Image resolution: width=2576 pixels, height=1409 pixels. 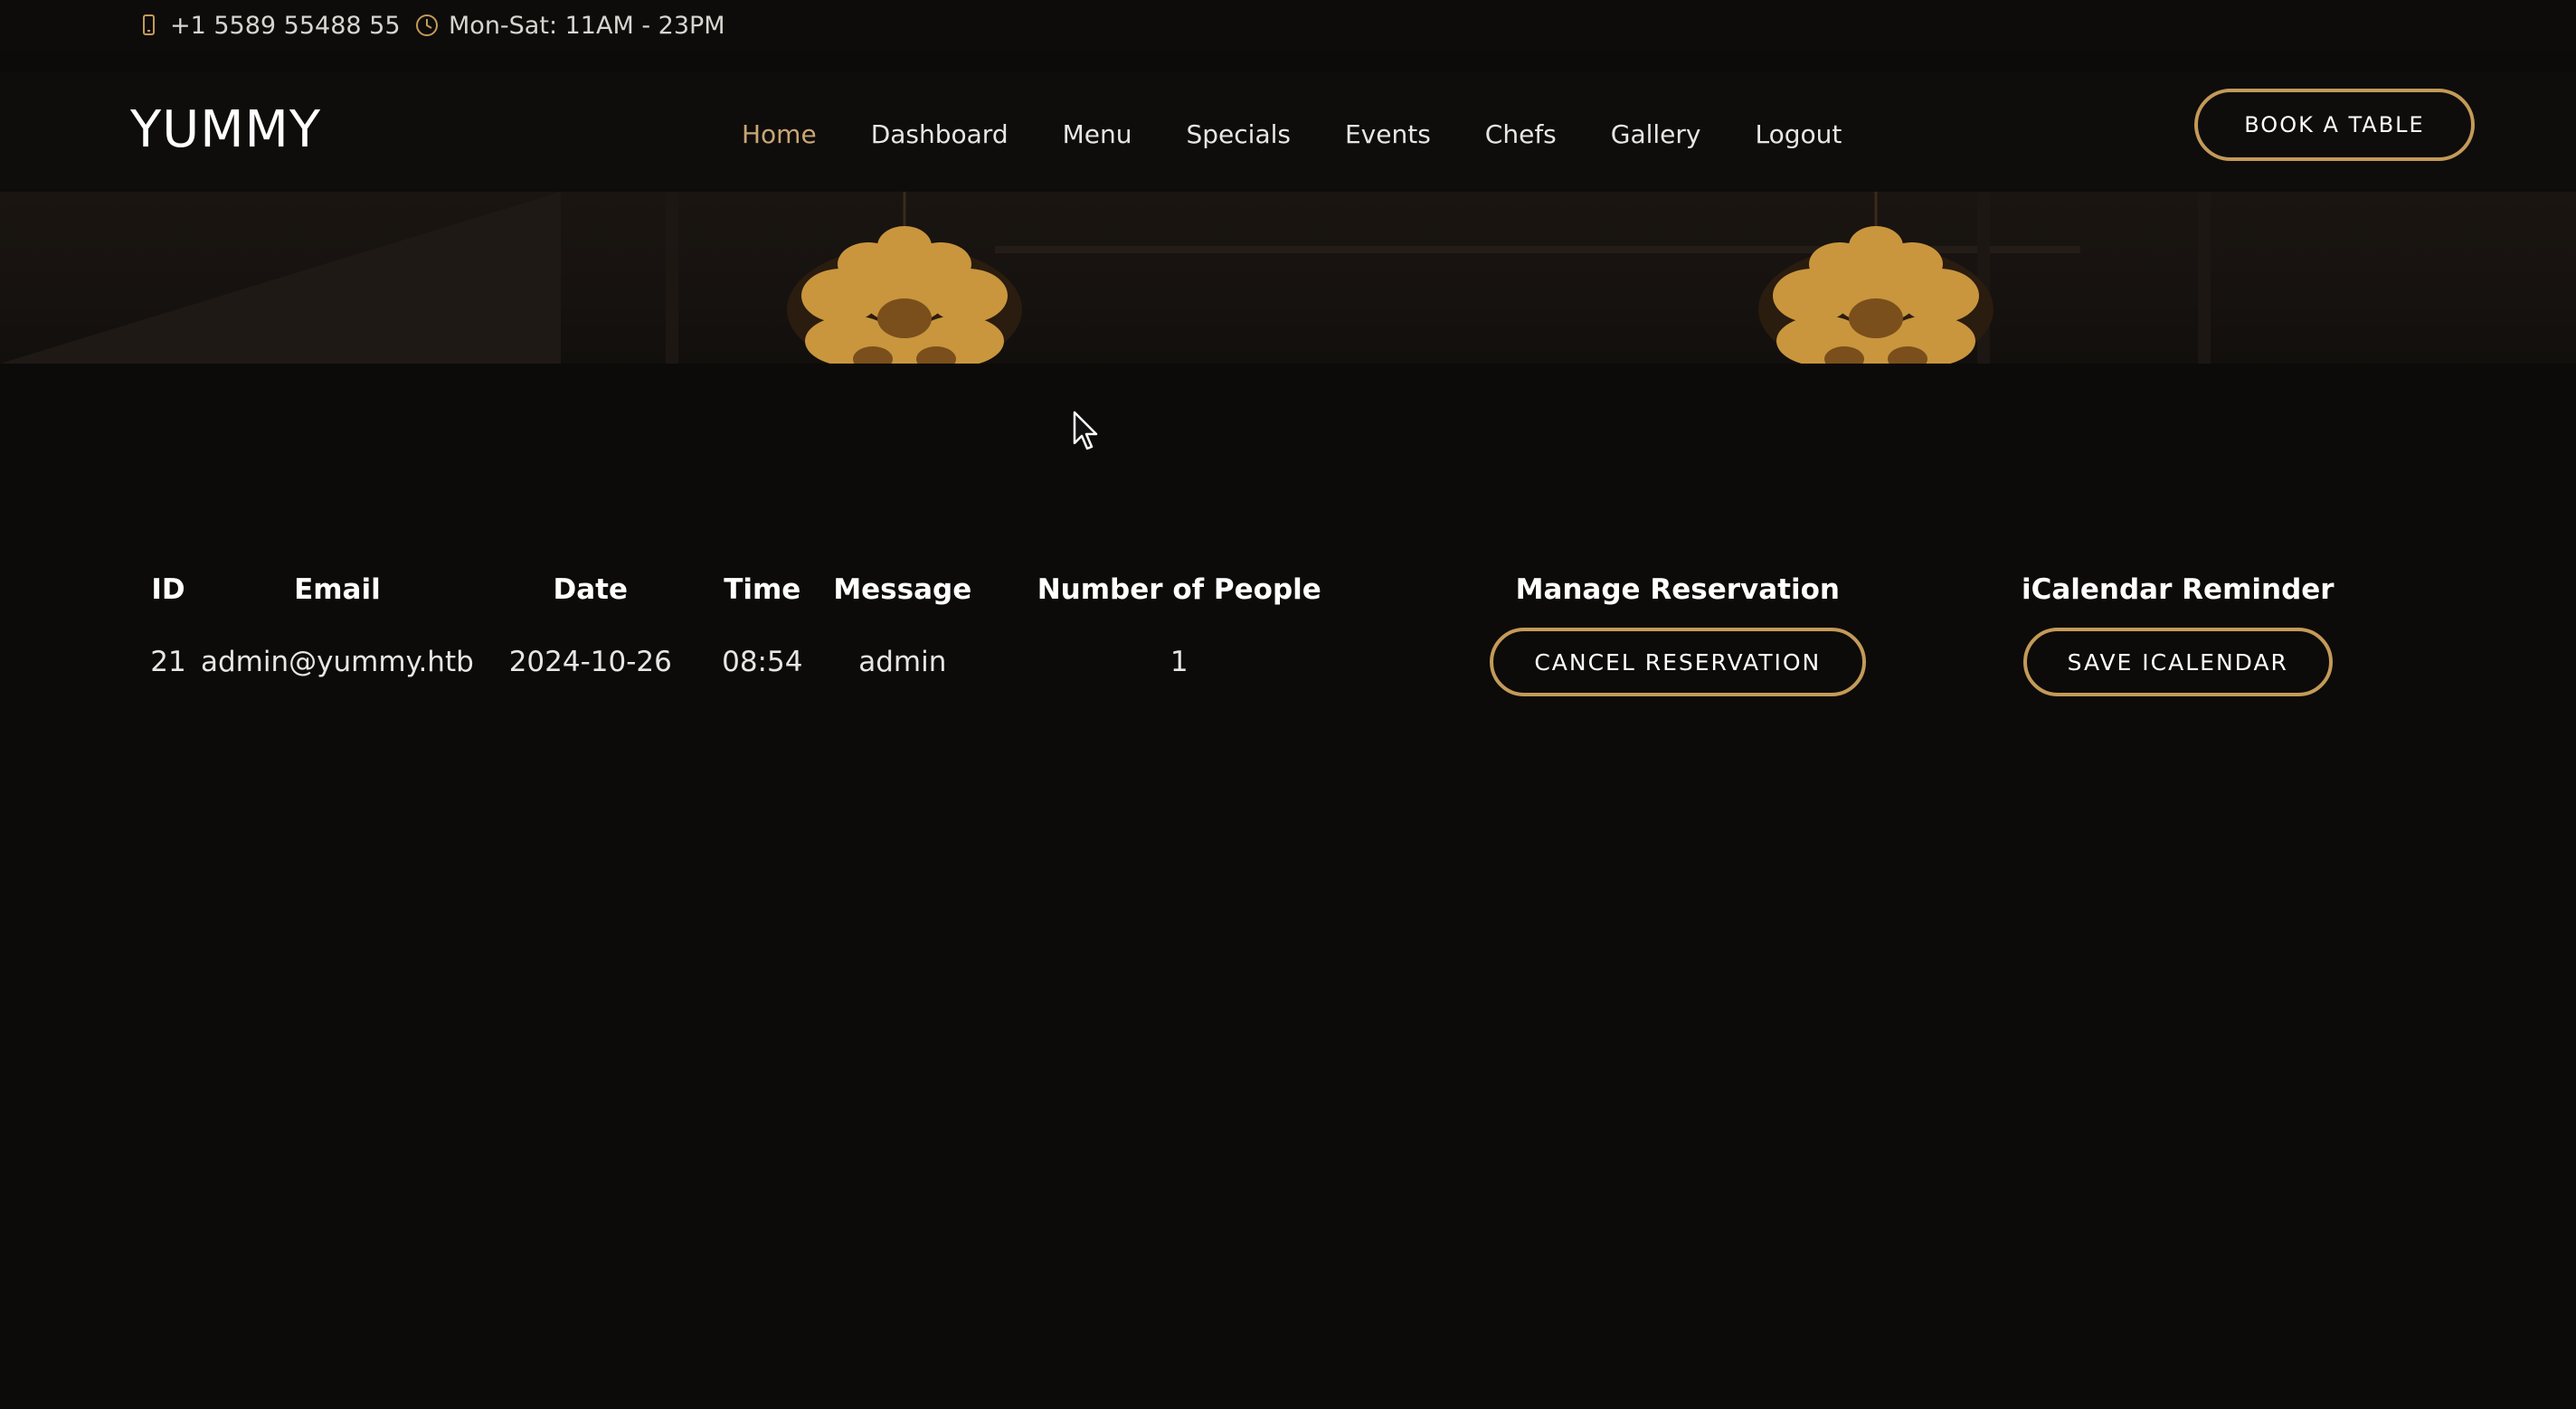 I want to click on nav-item-gallery: Gallery, so click(x=1656, y=134).